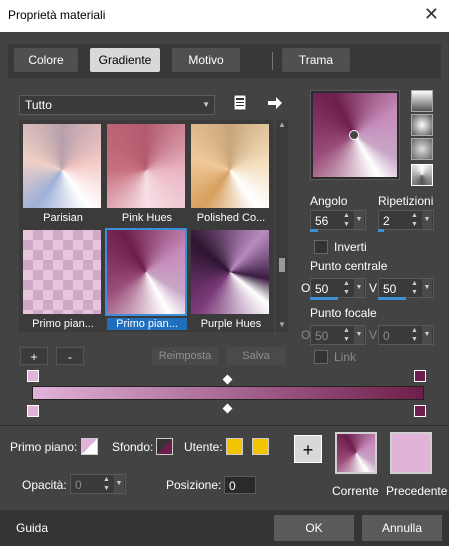  What do you see at coordinates (33, 376) in the screenshot?
I see `foreground-stop-icon` at bounding box center [33, 376].